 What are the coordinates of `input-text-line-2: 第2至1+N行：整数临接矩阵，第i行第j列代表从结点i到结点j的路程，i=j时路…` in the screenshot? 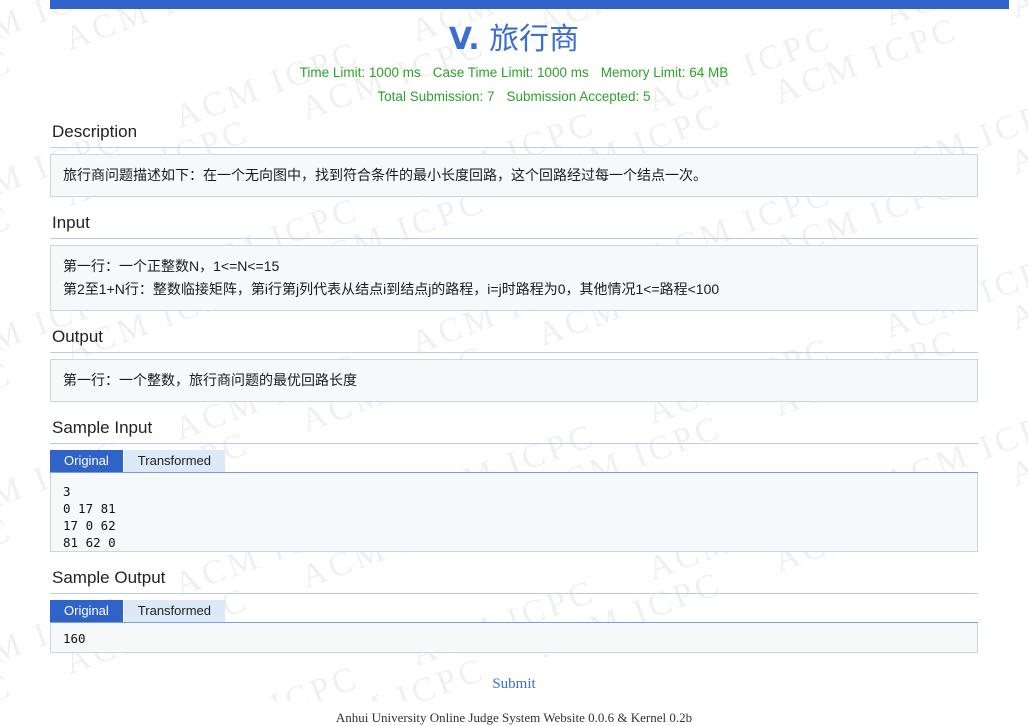 It's located at (391, 289).